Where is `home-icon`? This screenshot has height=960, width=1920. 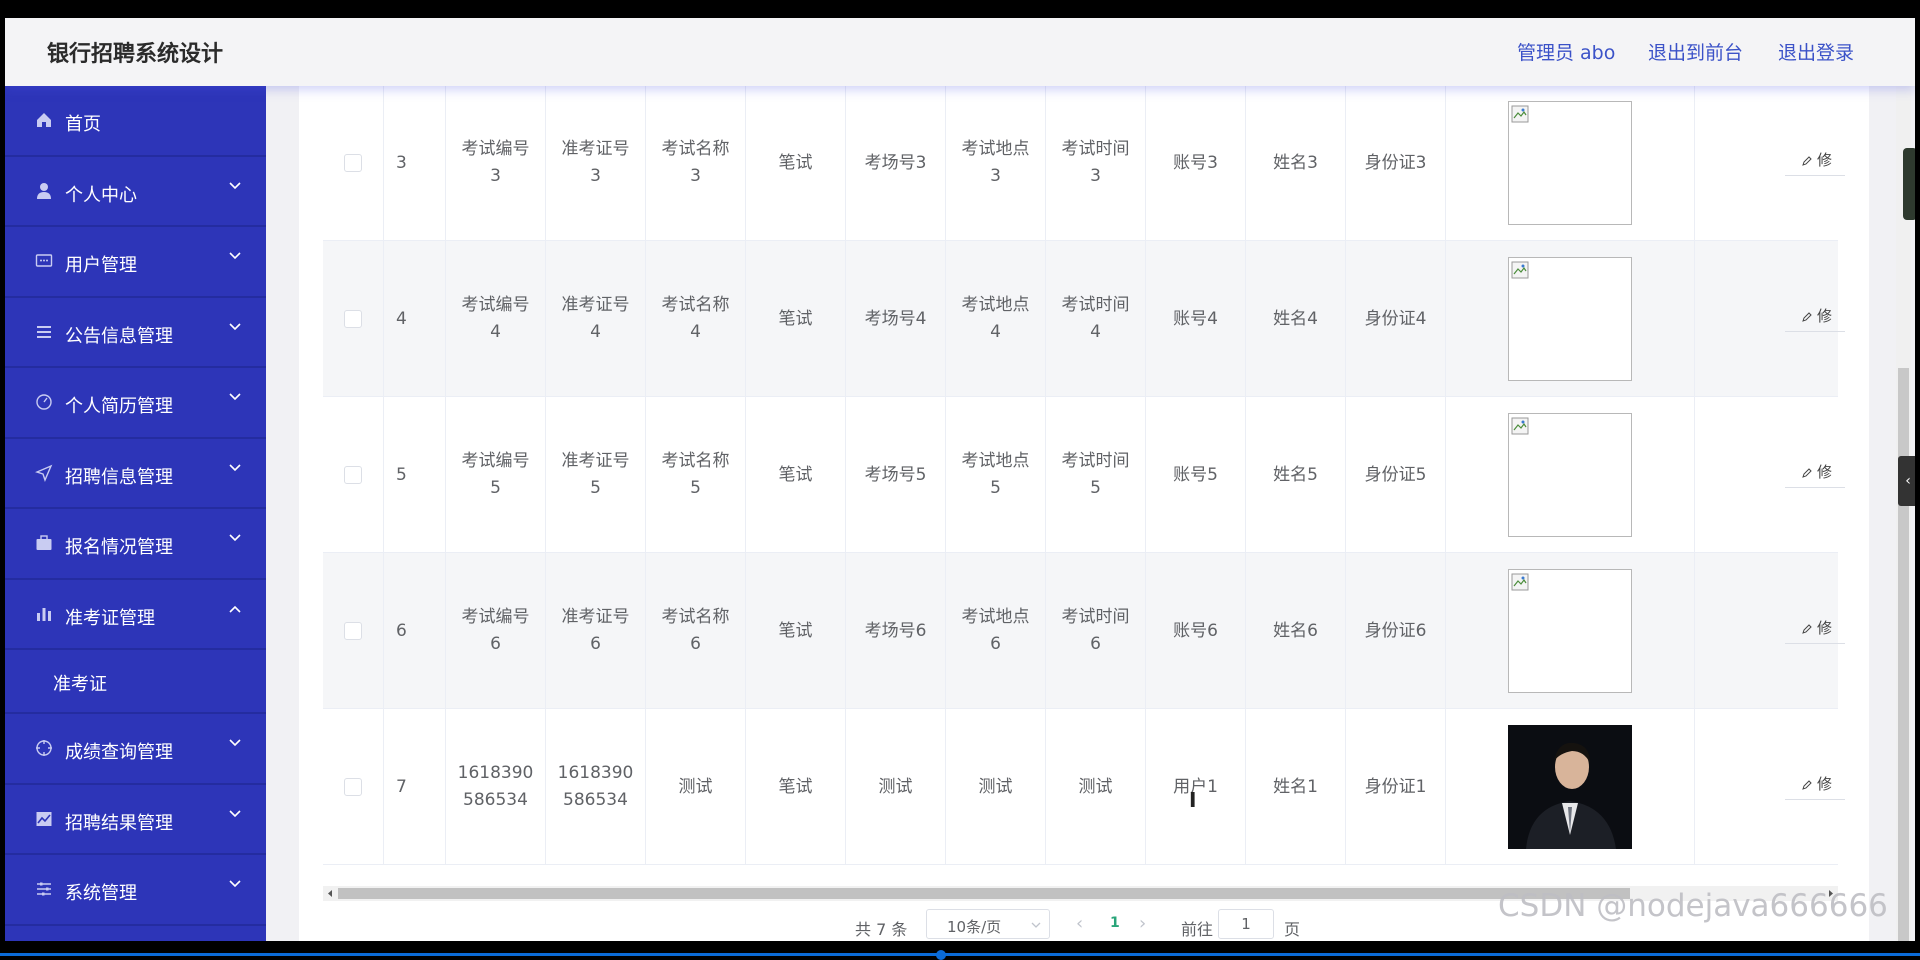
home-icon is located at coordinates (44, 120).